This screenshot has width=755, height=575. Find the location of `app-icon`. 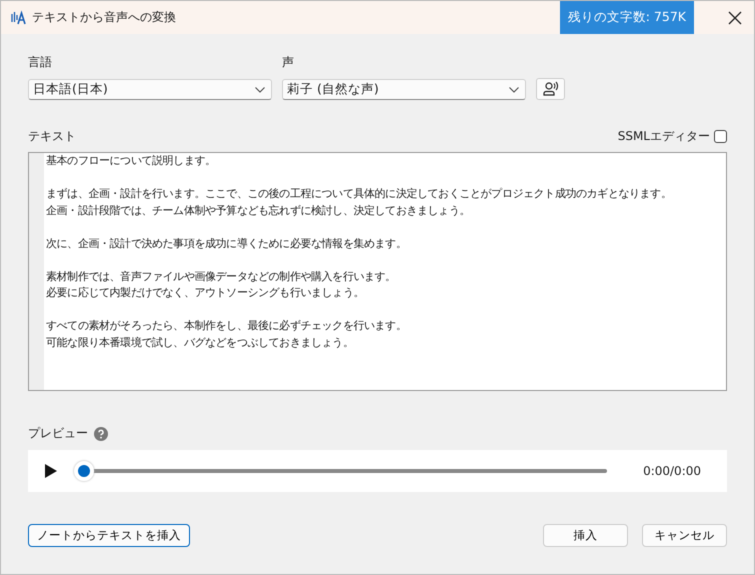

app-icon is located at coordinates (18, 18).